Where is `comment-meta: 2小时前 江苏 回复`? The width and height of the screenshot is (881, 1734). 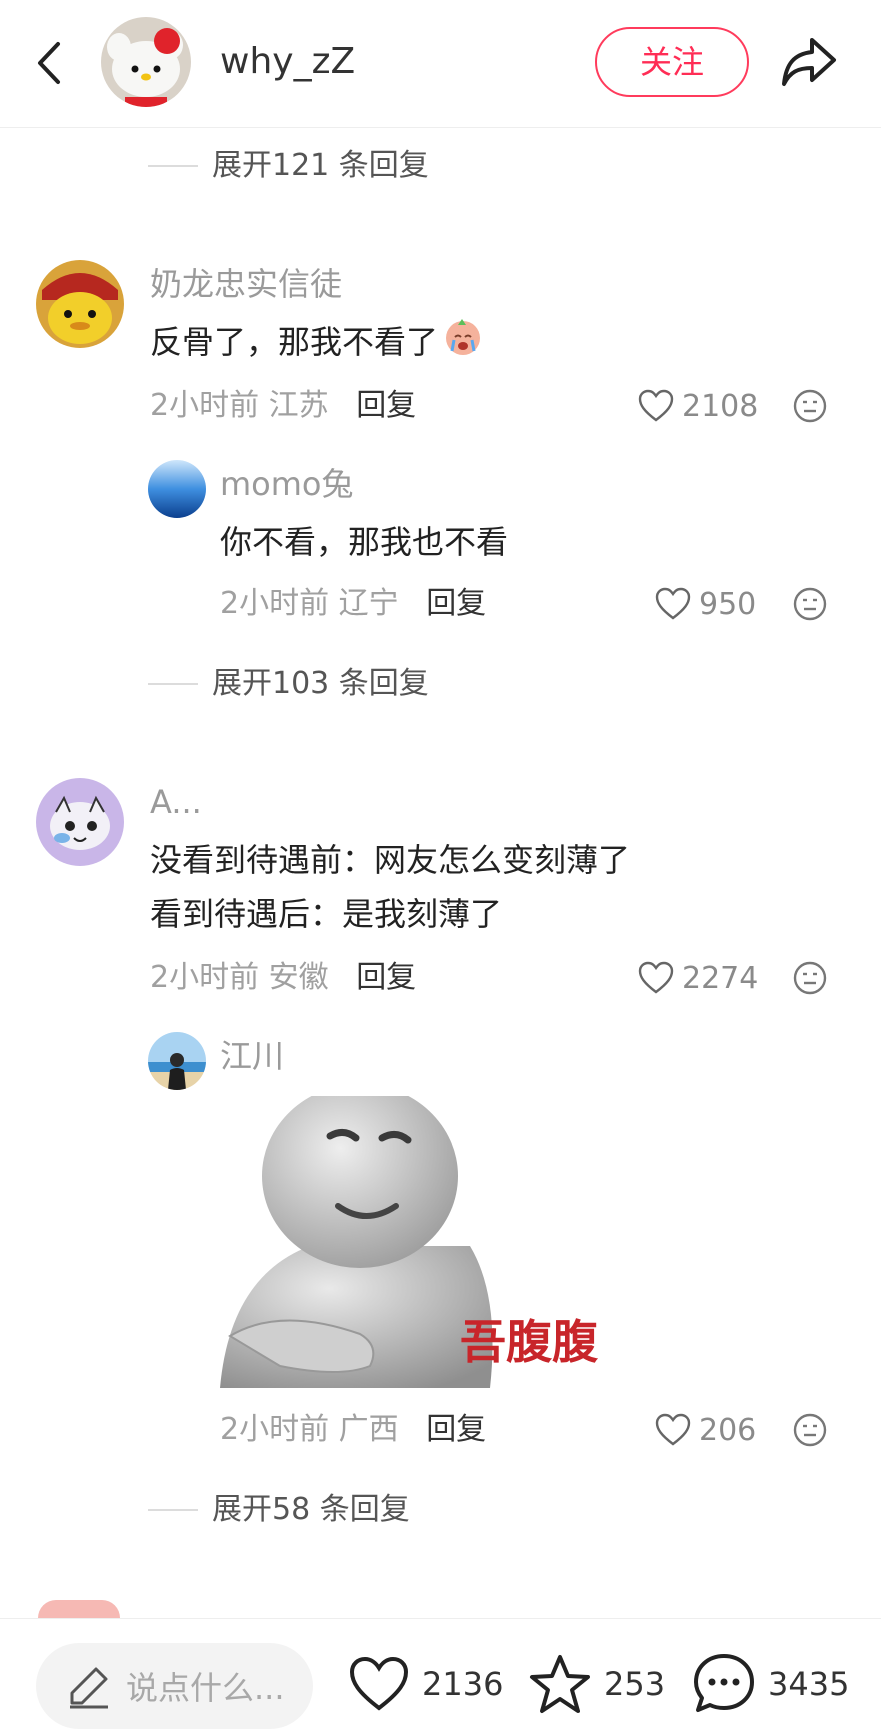
comment-meta: 2小时前 江苏 回复 is located at coordinates (283, 406).